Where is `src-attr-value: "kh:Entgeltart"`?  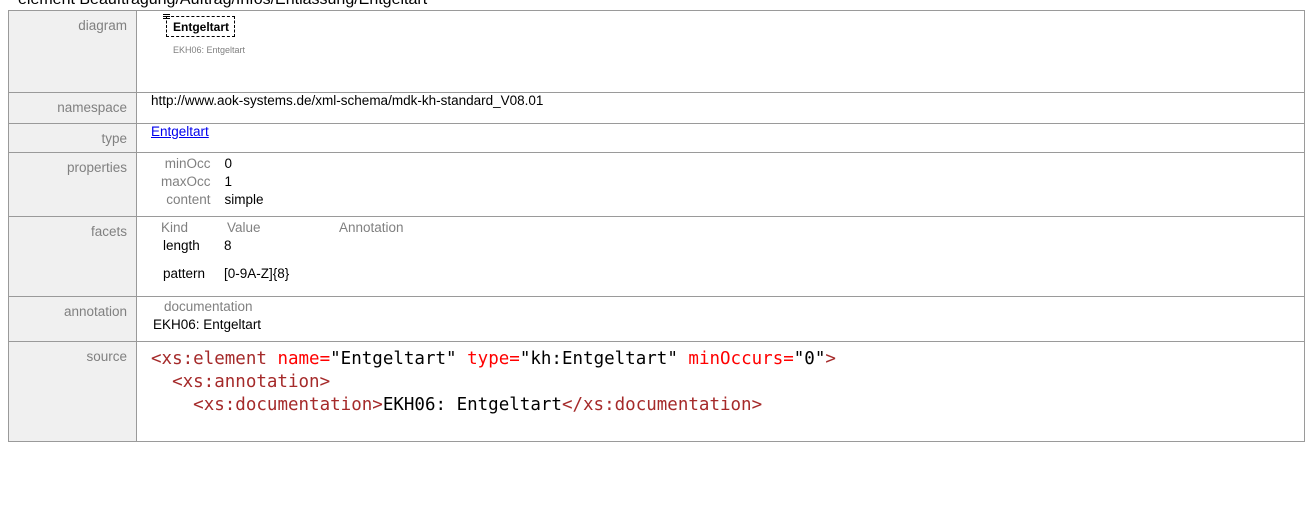
src-attr-value: "kh:Entgeltart" is located at coordinates (598, 359).